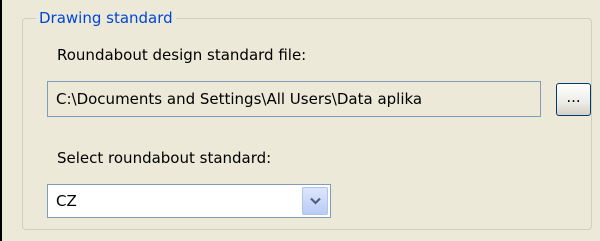 The height and width of the screenshot is (241, 600). I want to click on chevron-down-icon, so click(315, 201).